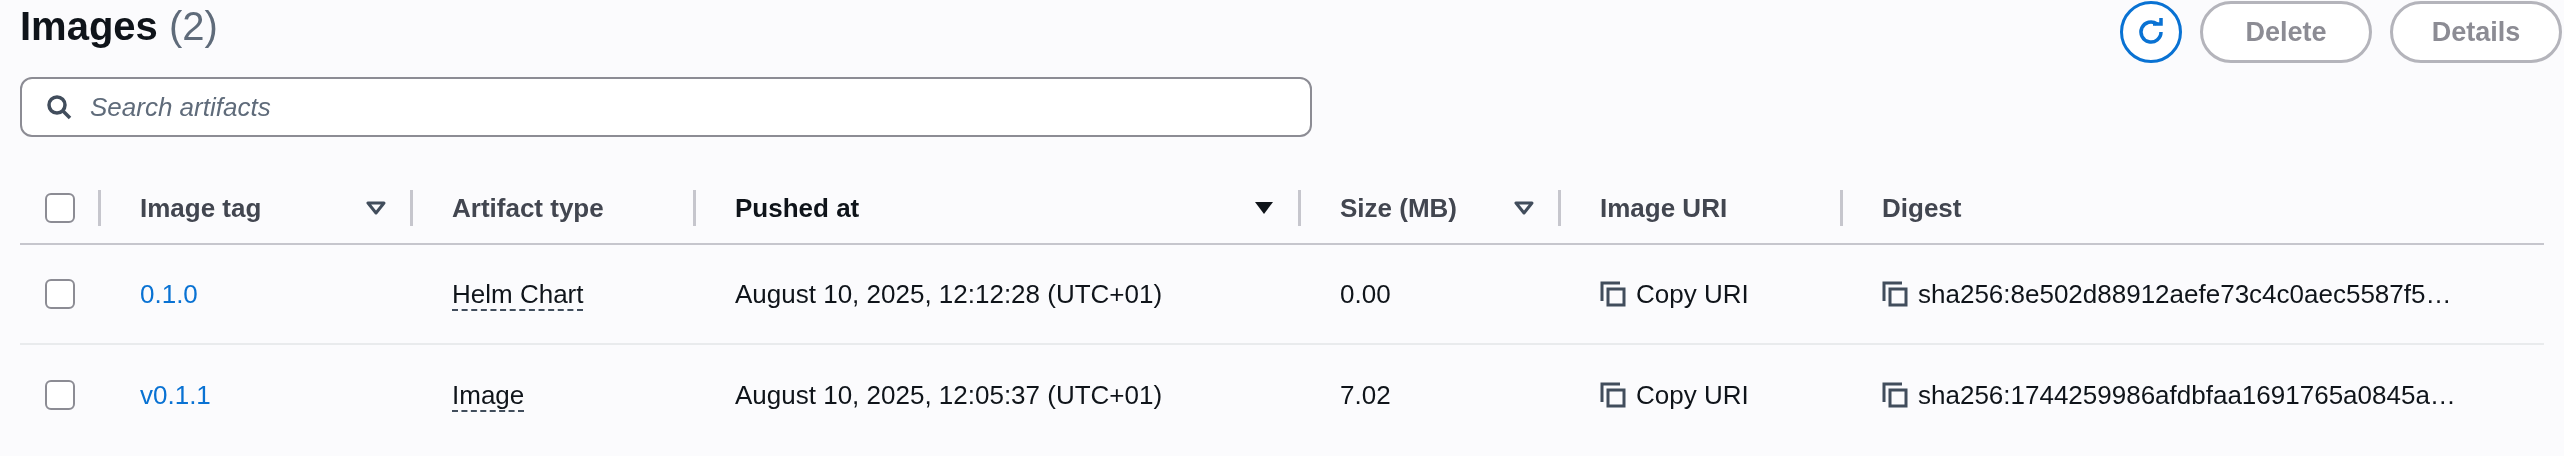  What do you see at coordinates (666, 107) in the screenshot?
I see `search-field: Search artifacts` at bounding box center [666, 107].